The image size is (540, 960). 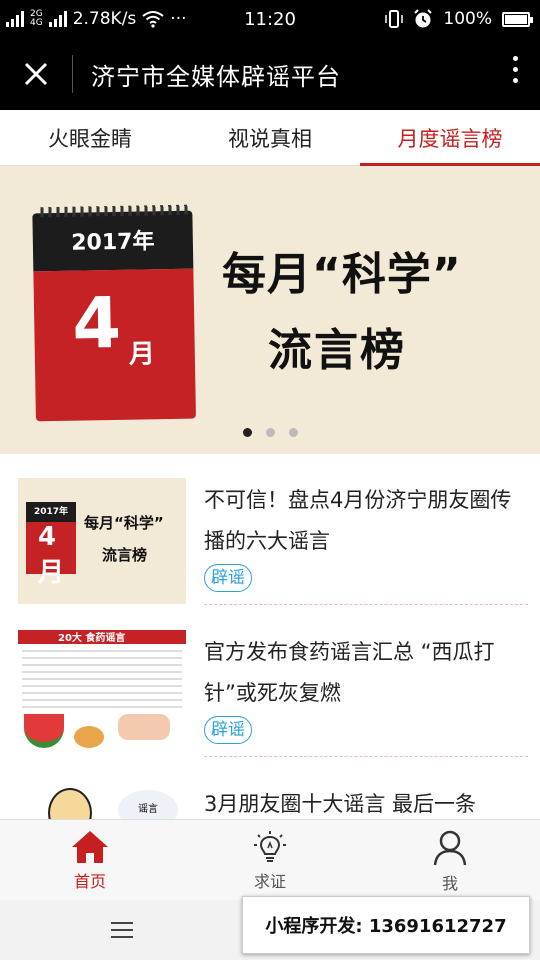 I want to click on promo-overlay: 小程序开发: 13691612727, so click(x=386, y=925).